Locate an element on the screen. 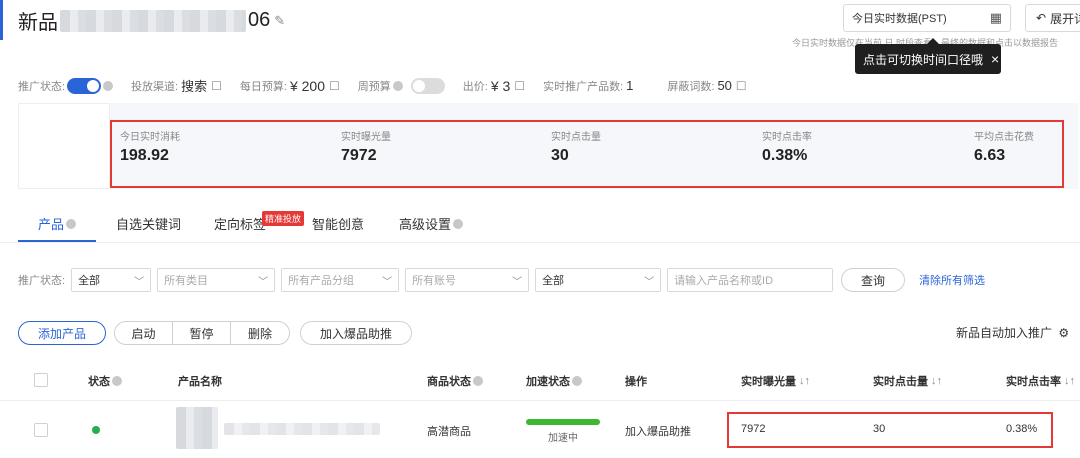 This screenshot has width=1080, height=458. col-ctr-label: 实时点击率 is located at coordinates (1033, 382).